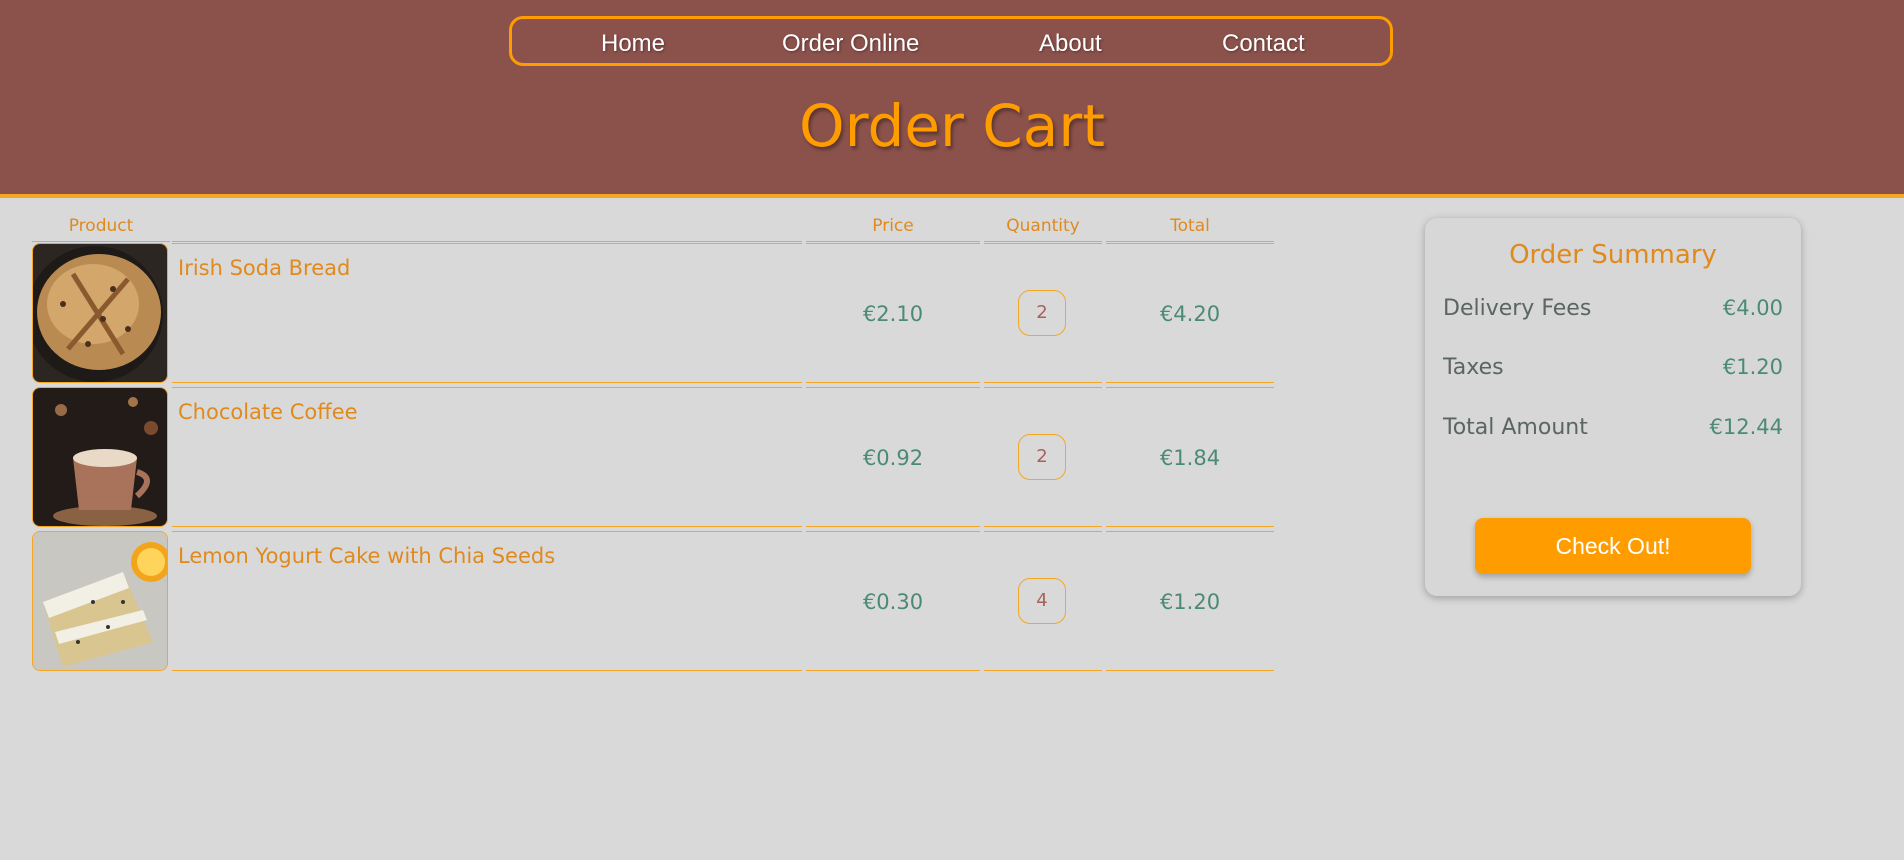  I want to click on lemon-cake-photo, so click(100, 601).